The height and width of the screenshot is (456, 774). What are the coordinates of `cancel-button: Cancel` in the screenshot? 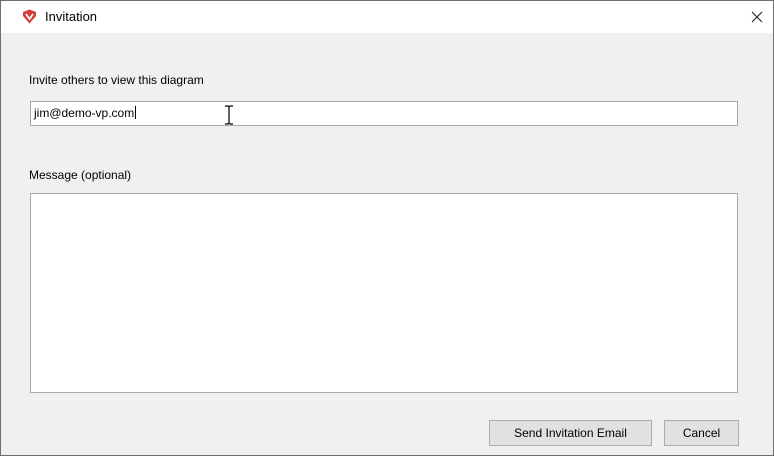 It's located at (701, 433).